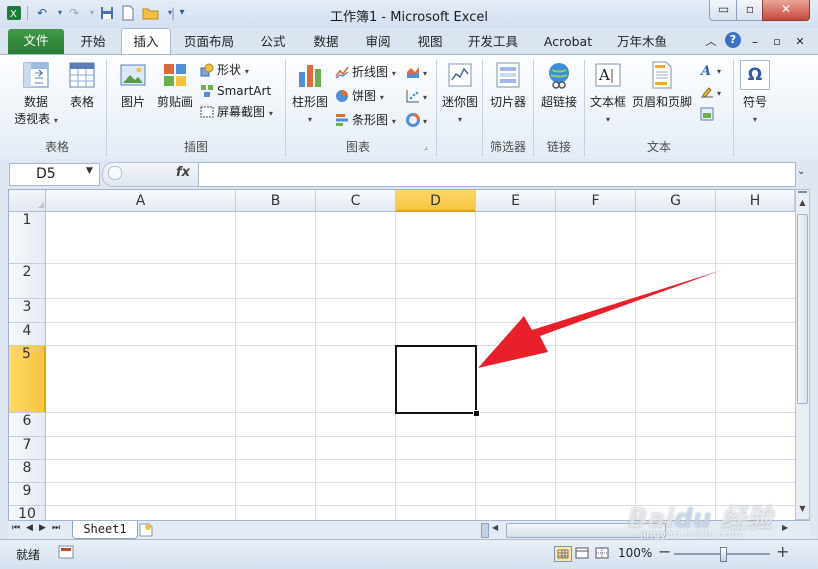 This screenshot has height=569, width=818. What do you see at coordinates (635, 366) in the screenshot?
I see `gridline-vertical` at bounding box center [635, 366].